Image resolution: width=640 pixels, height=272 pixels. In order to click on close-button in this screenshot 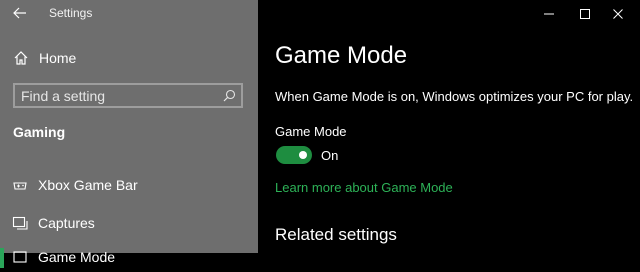, I will do `click(618, 14)`.